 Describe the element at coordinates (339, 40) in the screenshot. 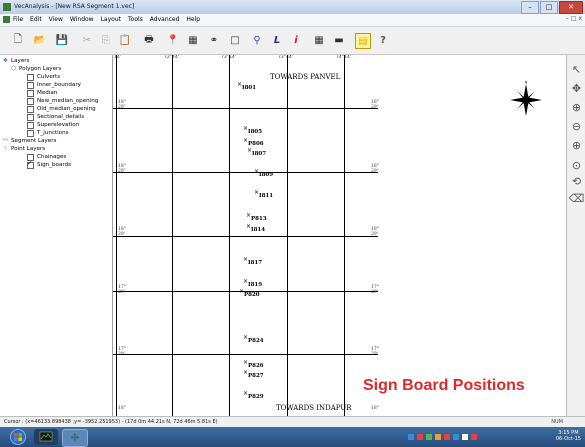

I see `dash-icon: ▬` at that location.